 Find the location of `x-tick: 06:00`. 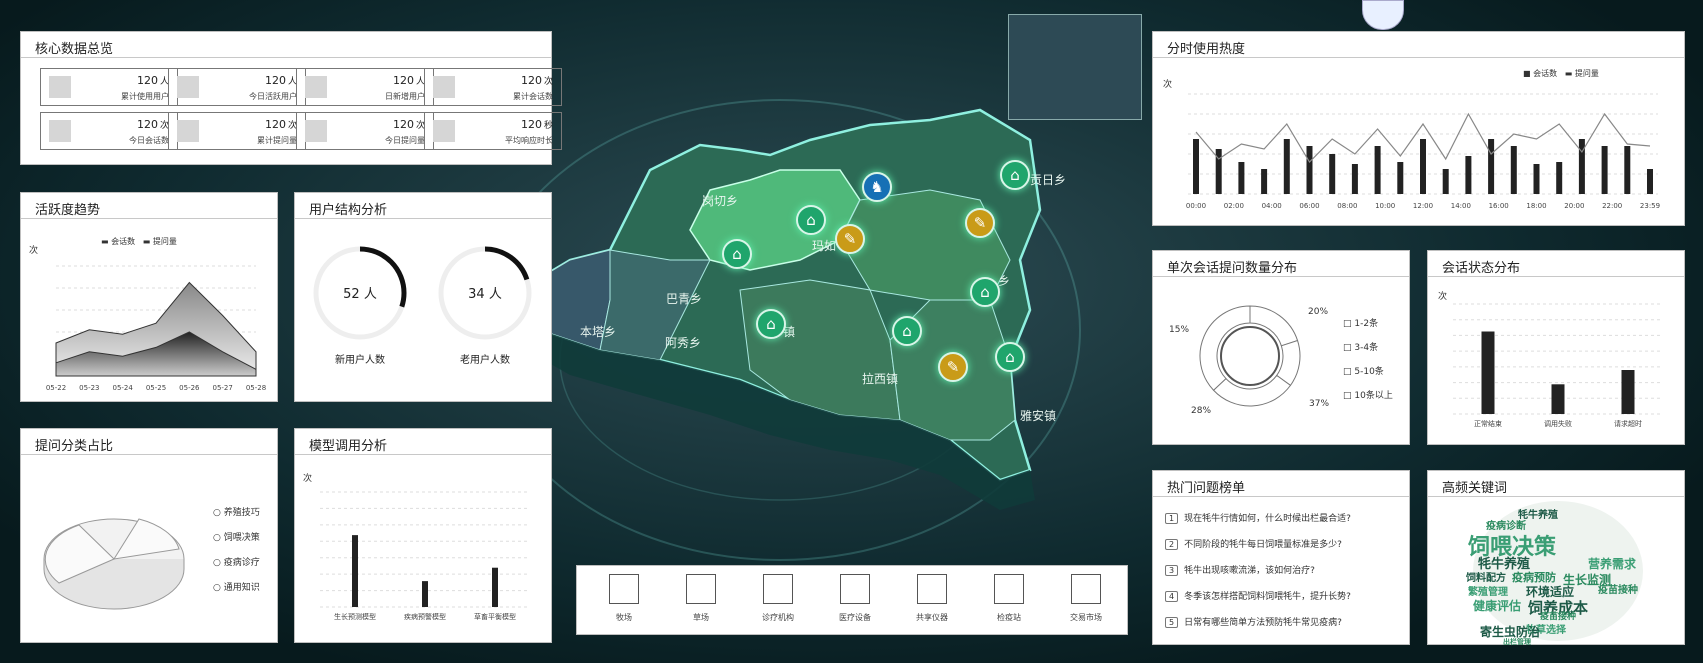

x-tick: 06:00 is located at coordinates (1309, 206).